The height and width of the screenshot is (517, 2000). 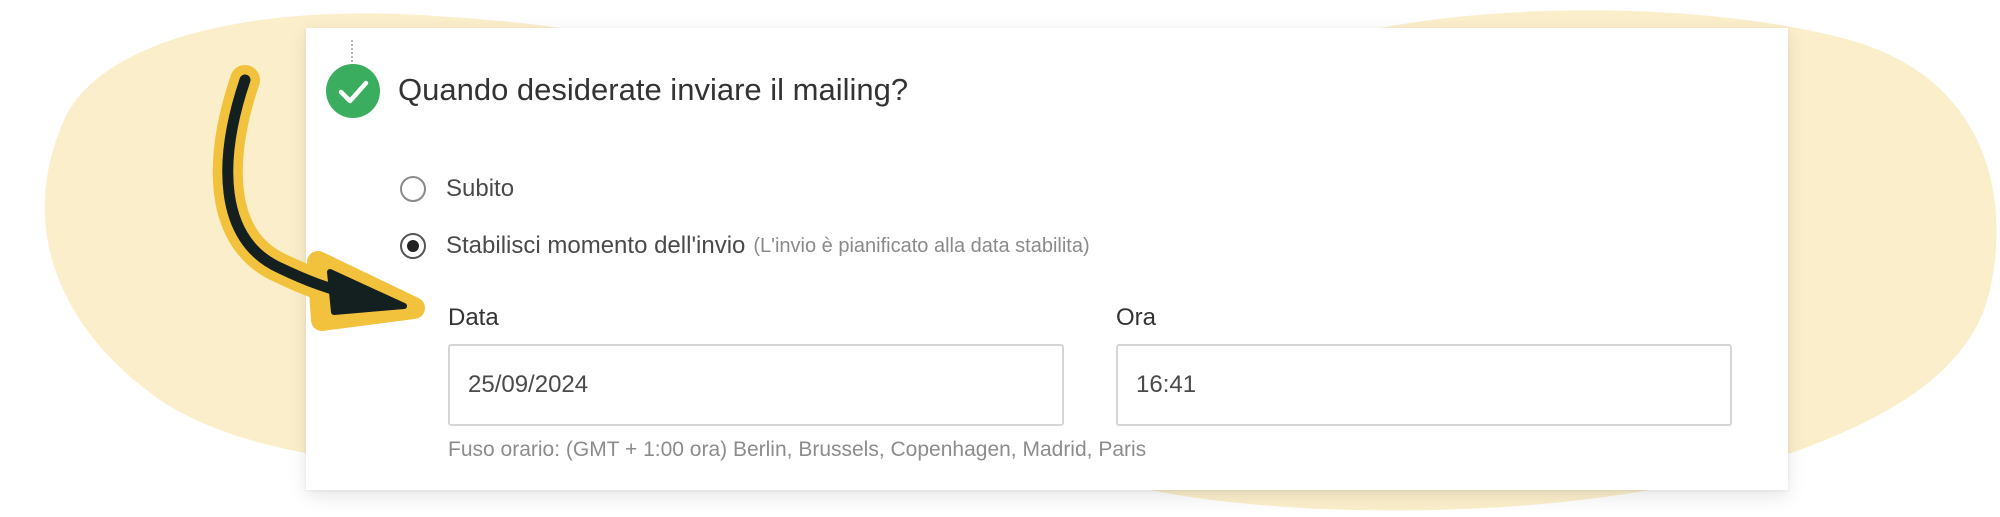 What do you see at coordinates (1136, 317) in the screenshot?
I see `time-label: Ora` at bounding box center [1136, 317].